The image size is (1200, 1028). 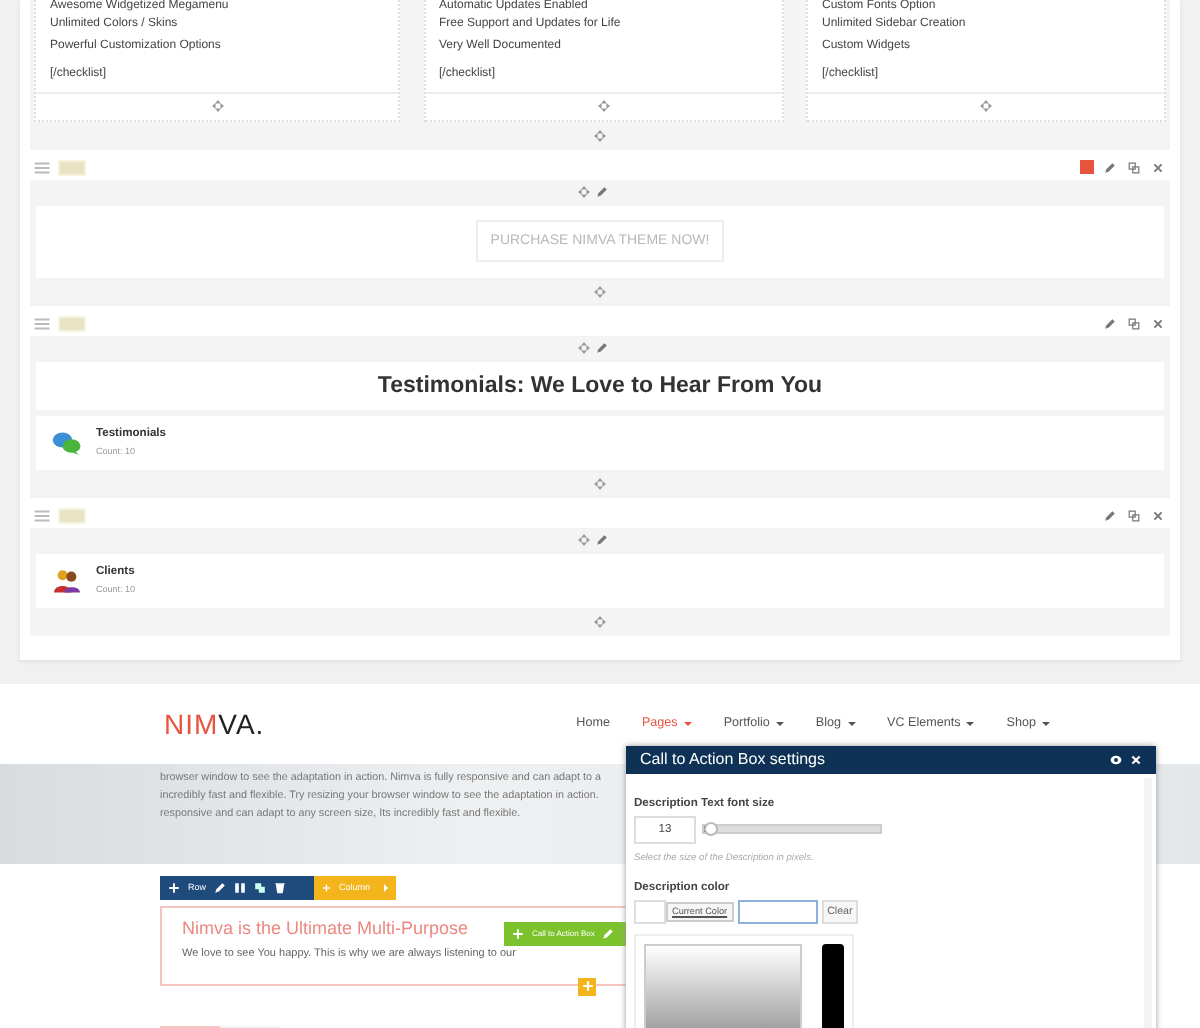 I want to click on columns-icon, so click(x=240, y=887).